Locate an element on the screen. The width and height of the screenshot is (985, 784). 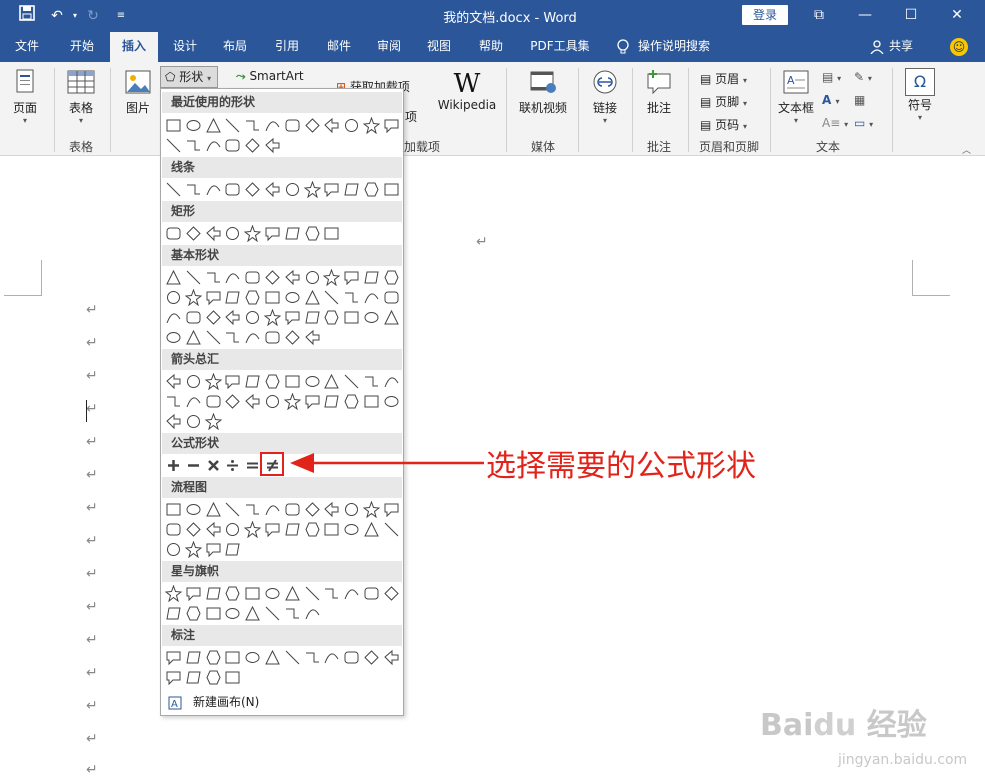
equation-equal is located at coordinates (252, 465).